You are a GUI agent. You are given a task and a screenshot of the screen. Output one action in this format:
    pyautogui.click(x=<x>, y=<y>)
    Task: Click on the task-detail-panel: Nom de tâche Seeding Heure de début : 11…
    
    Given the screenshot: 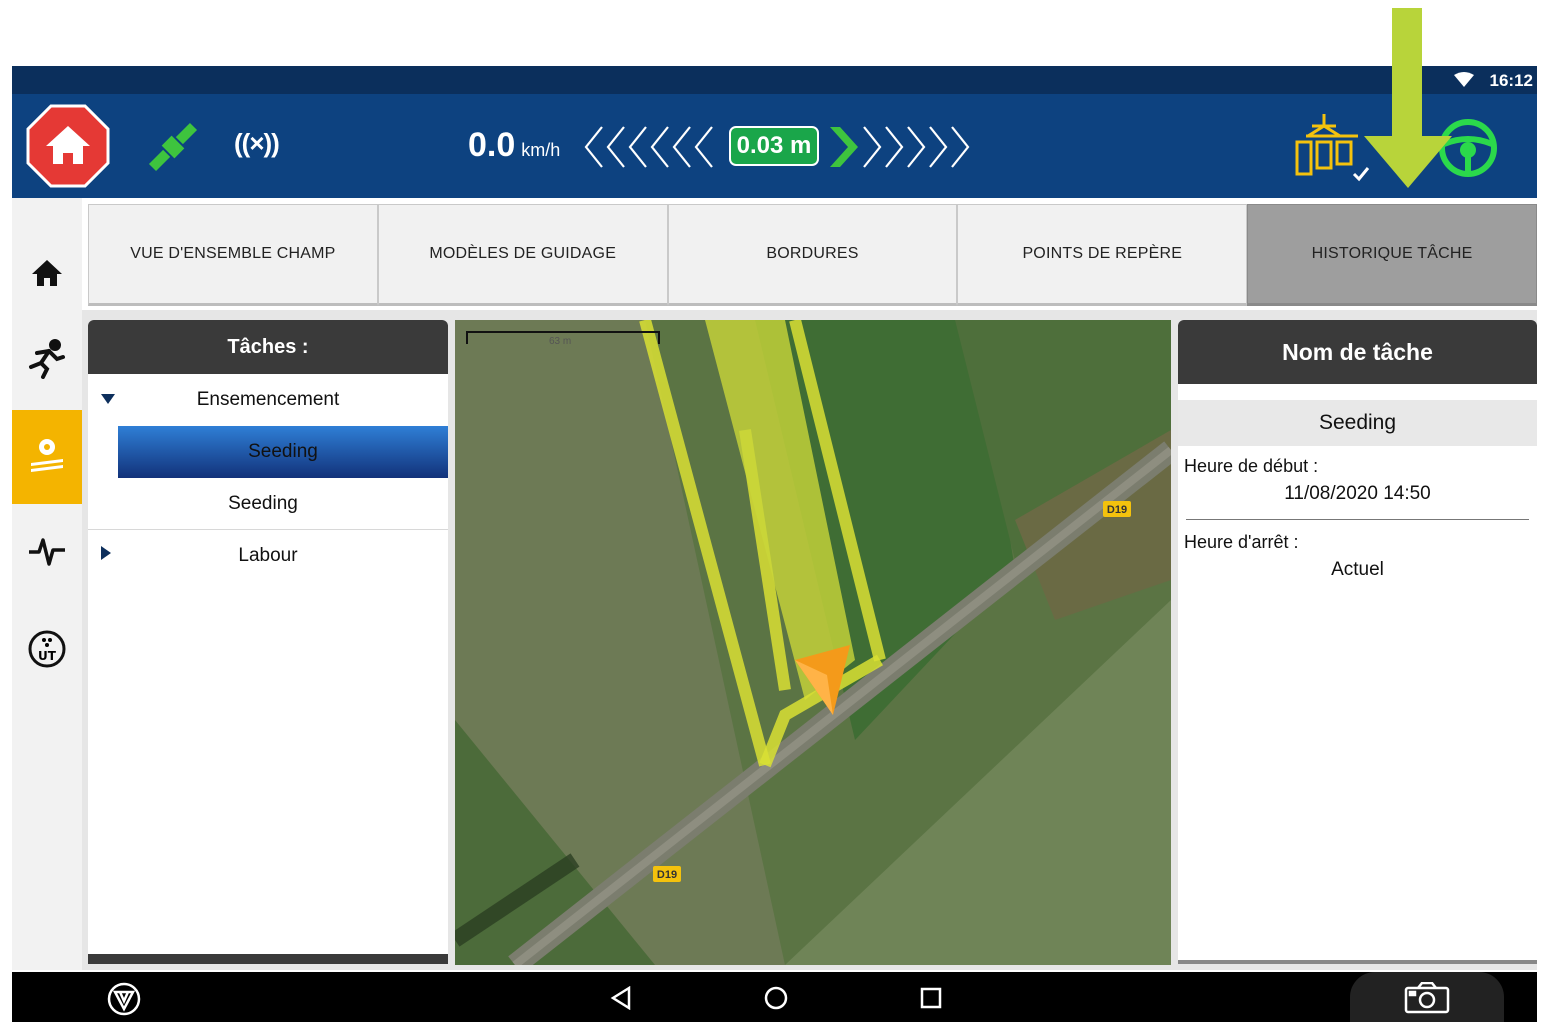 What is the action you would take?
    pyautogui.click(x=1357, y=642)
    